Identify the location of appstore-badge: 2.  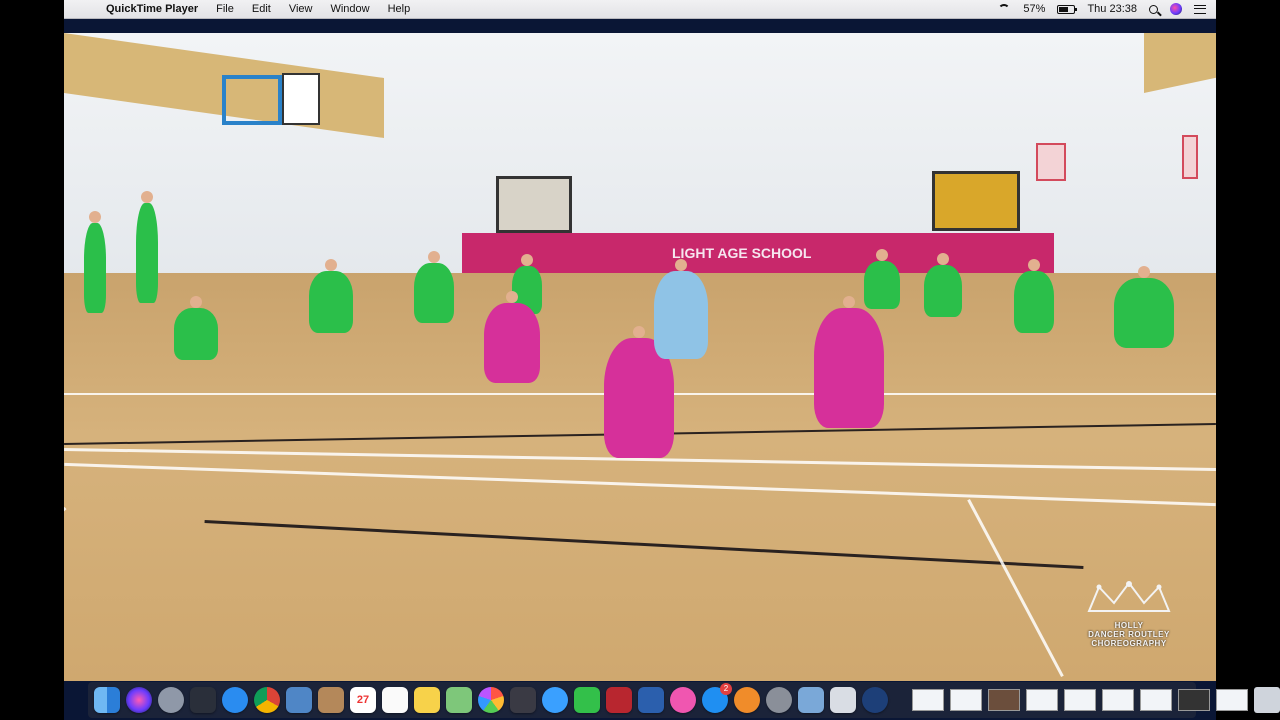
(726, 689).